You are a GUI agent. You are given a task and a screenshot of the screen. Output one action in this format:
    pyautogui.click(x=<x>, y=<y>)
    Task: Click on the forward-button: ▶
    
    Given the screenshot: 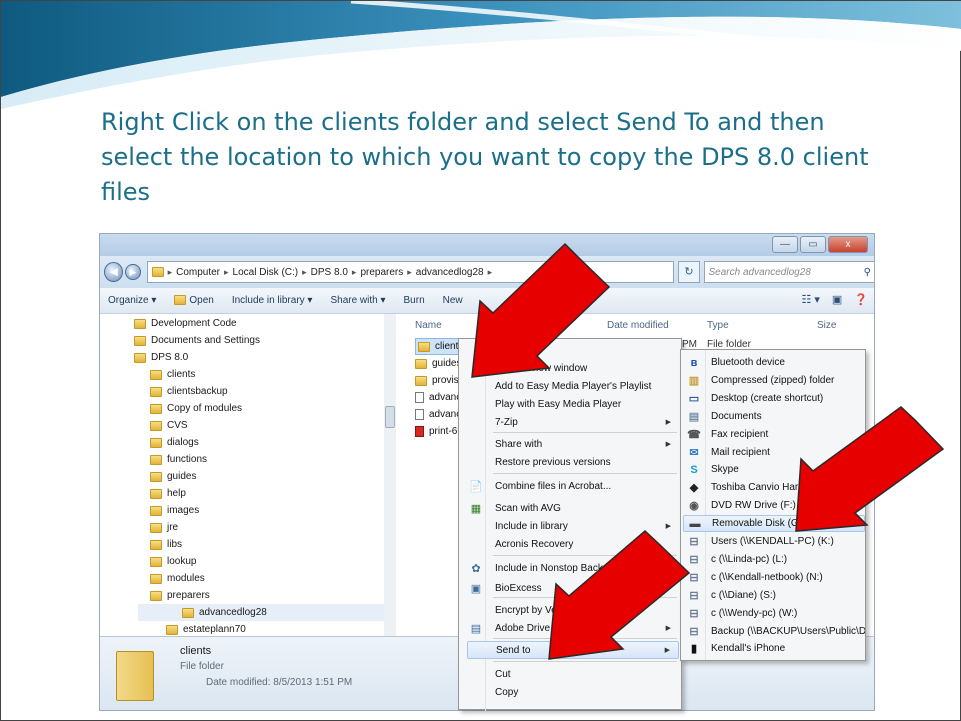 What is the action you would take?
    pyautogui.click(x=133, y=272)
    